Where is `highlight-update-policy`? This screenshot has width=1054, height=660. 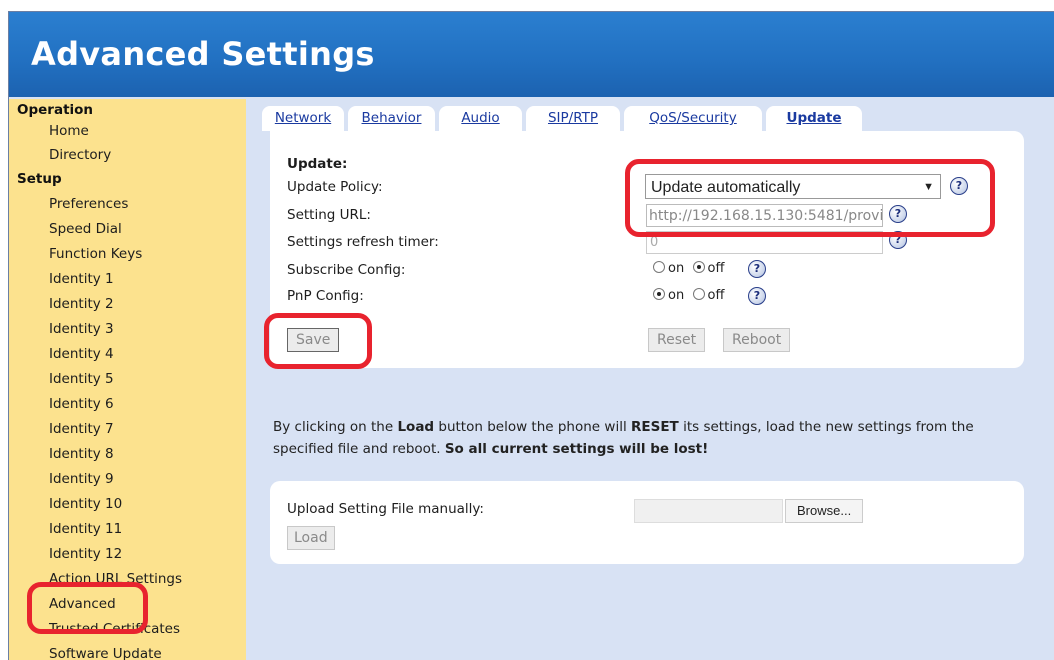
highlight-update-policy is located at coordinates (810, 198).